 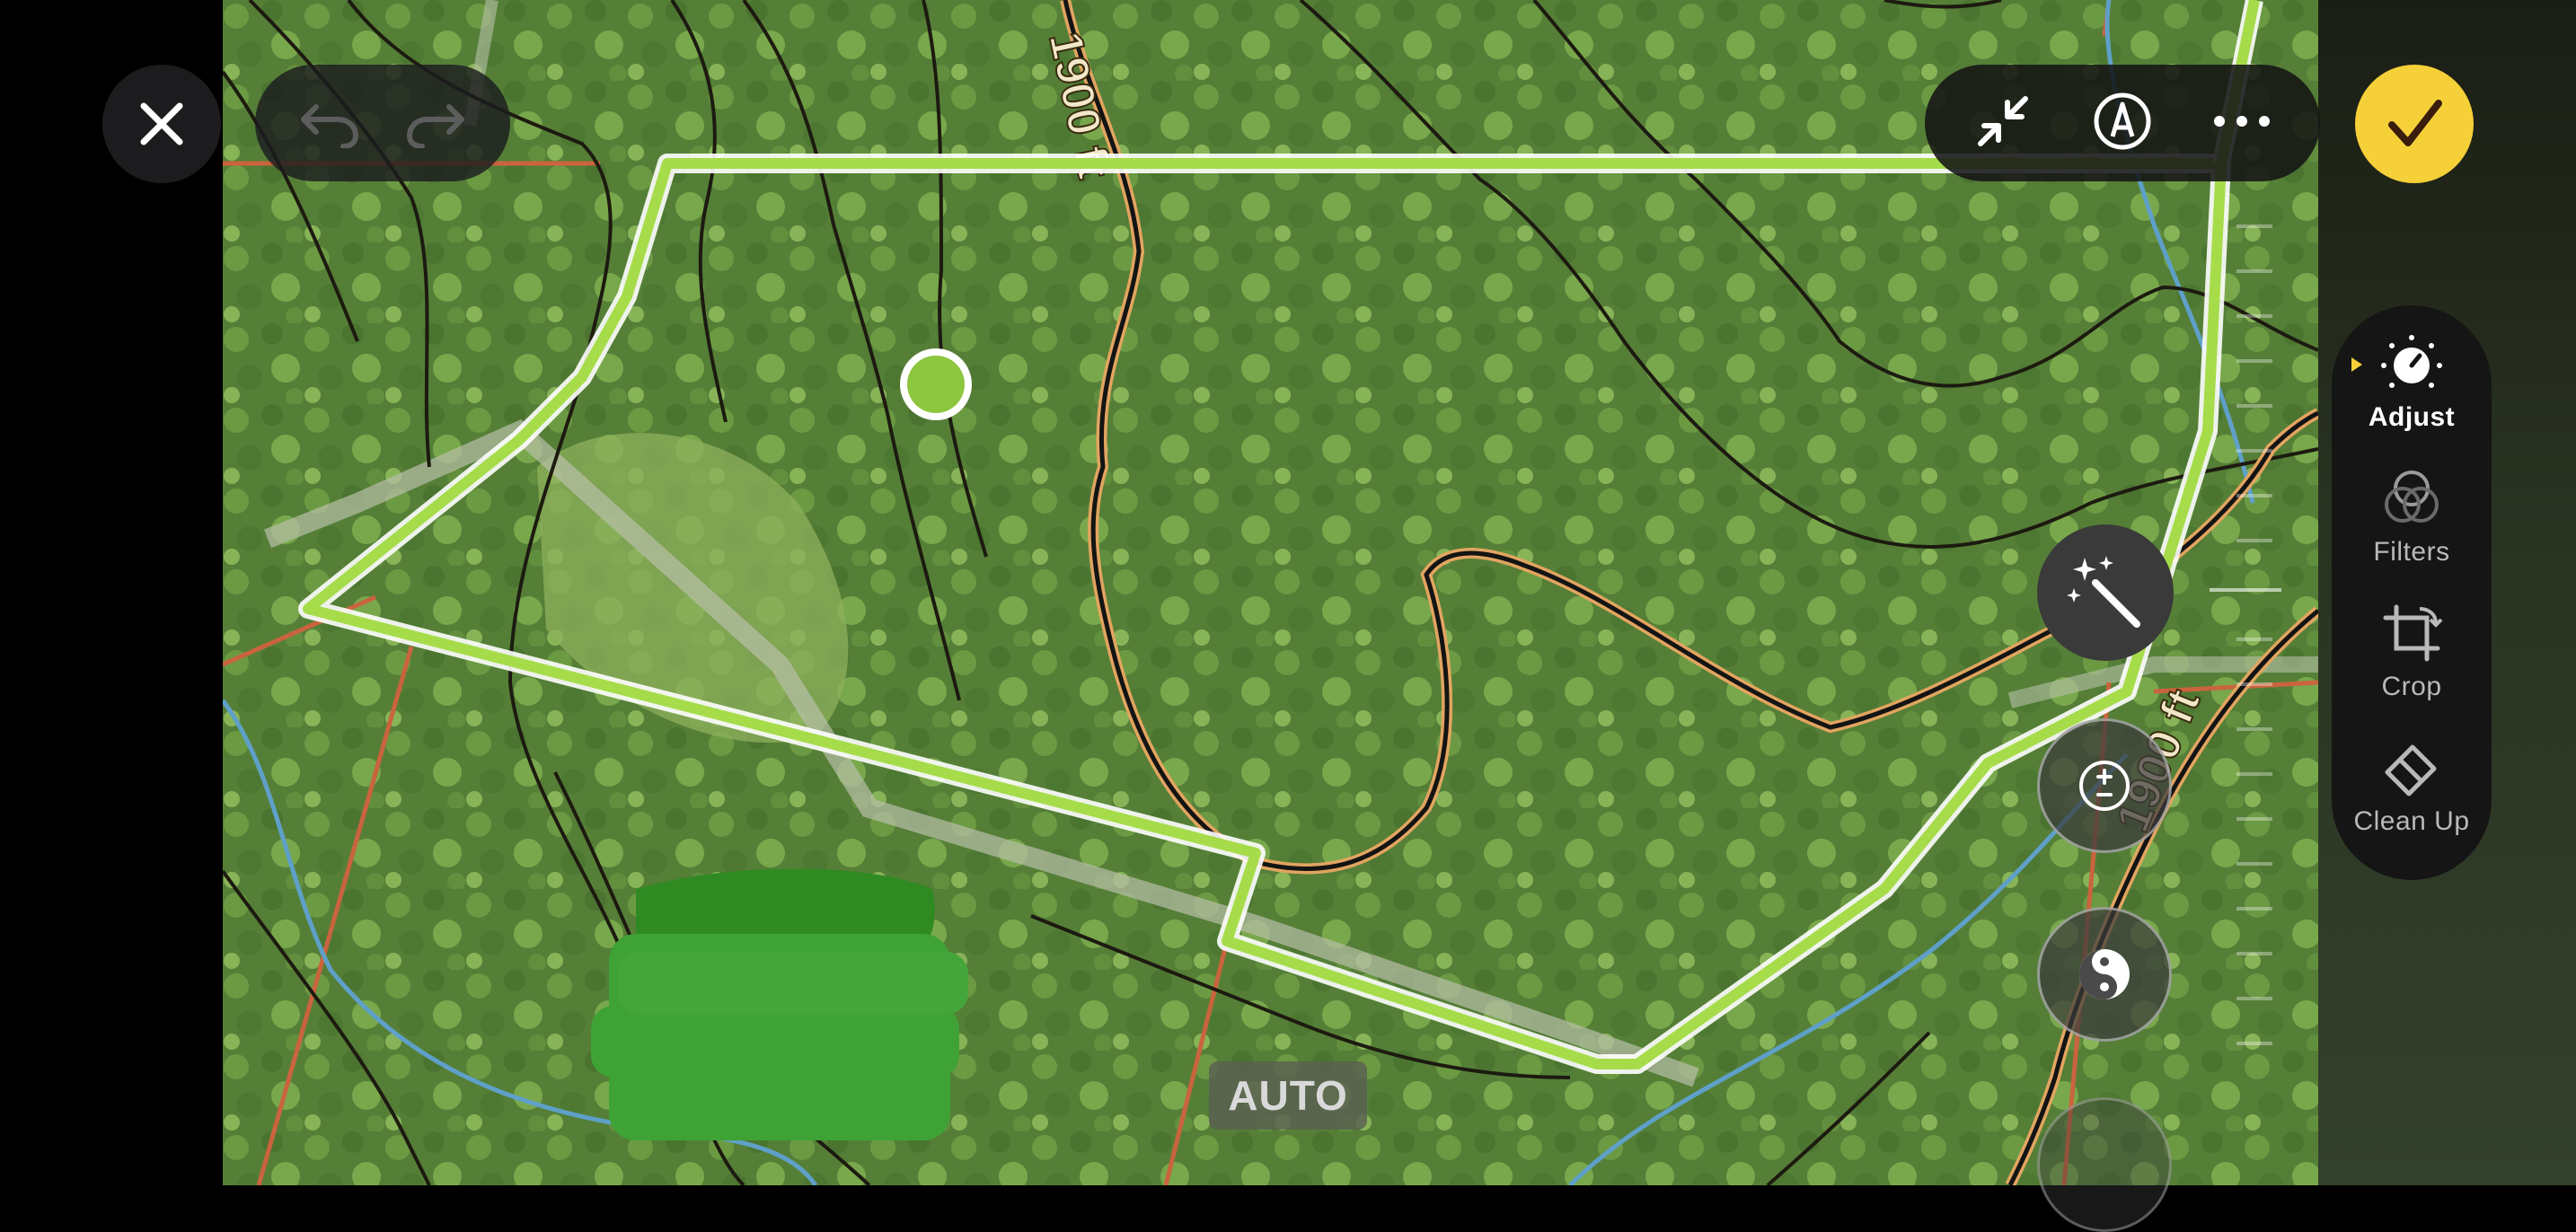 I want to click on active-indicator, so click(x=2356, y=364).